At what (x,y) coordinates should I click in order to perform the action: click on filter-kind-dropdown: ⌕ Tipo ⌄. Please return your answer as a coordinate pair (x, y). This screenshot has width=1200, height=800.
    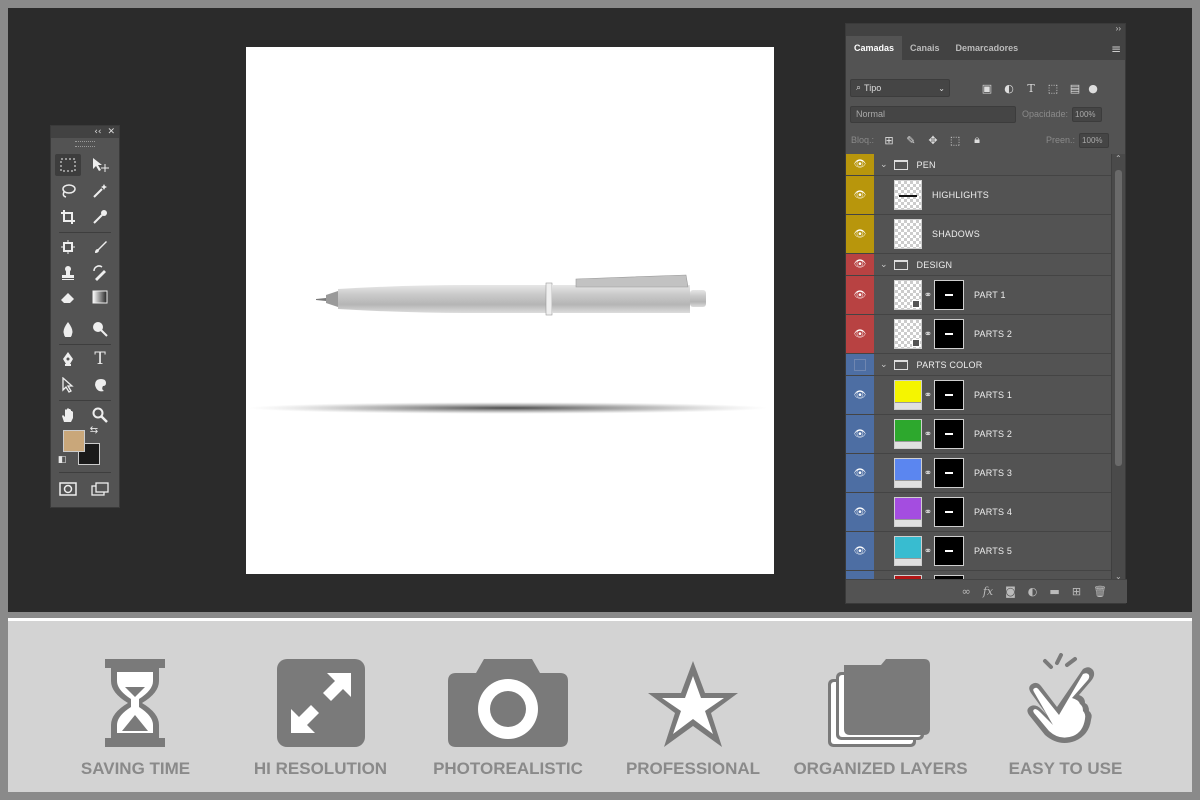
    Looking at the image, I should click on (900, 88).